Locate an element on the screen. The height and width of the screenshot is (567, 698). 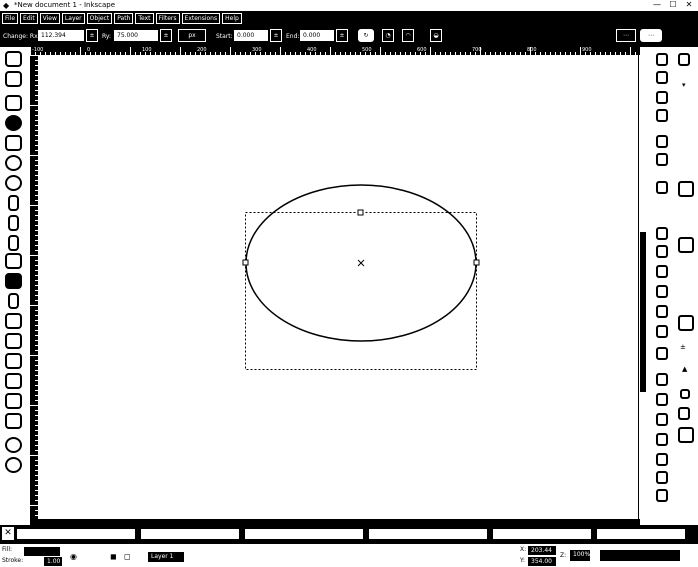
menu-path: Path is located at coordinates (124, 18).